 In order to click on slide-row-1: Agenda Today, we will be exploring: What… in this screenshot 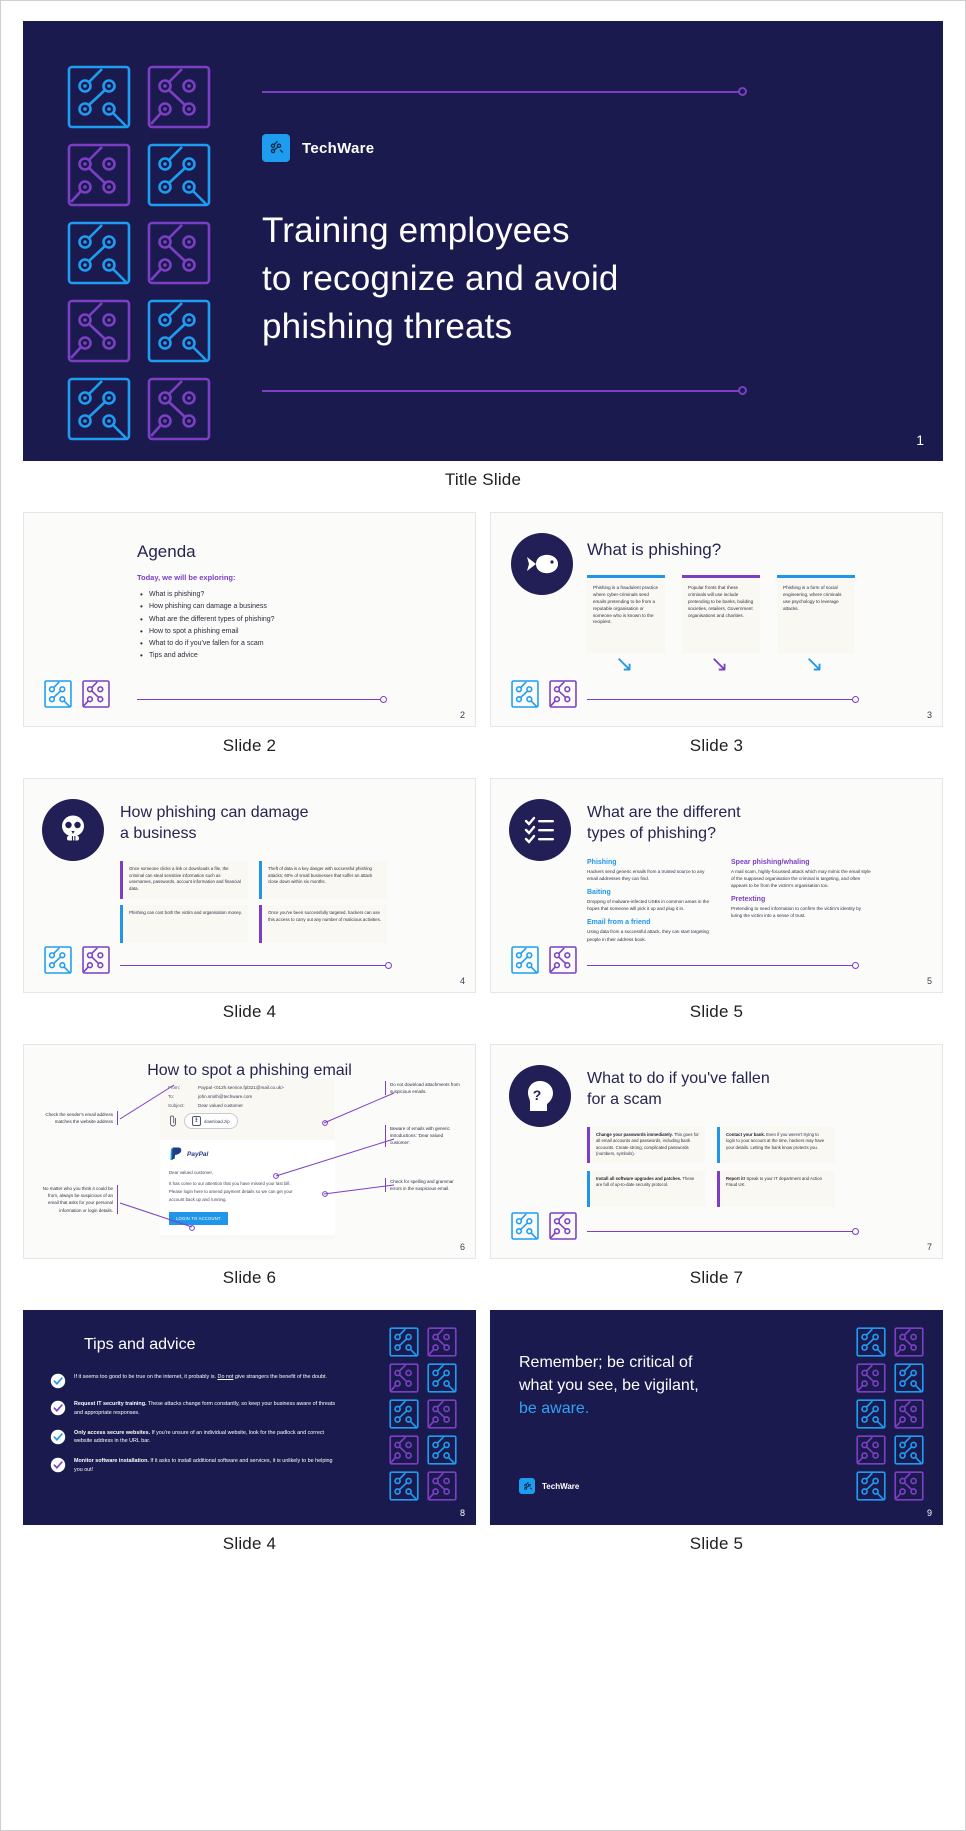, I will do `click(483, 634)`.